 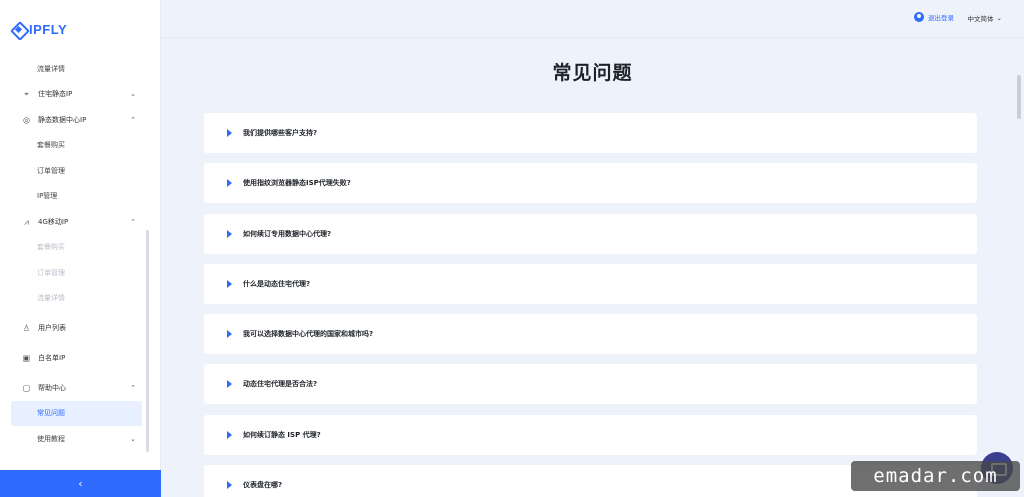 I want to click on sidebar-item-label: 使用教程, so click(x=51, y=438).